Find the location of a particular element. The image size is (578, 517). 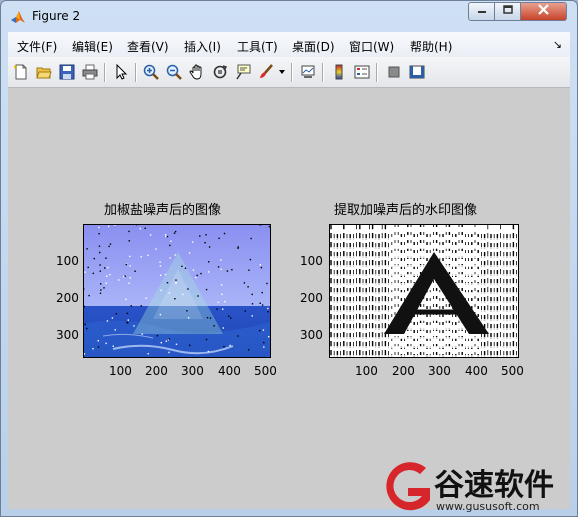

menu-help: 帮助(H) is located at coordinates (431, 46).